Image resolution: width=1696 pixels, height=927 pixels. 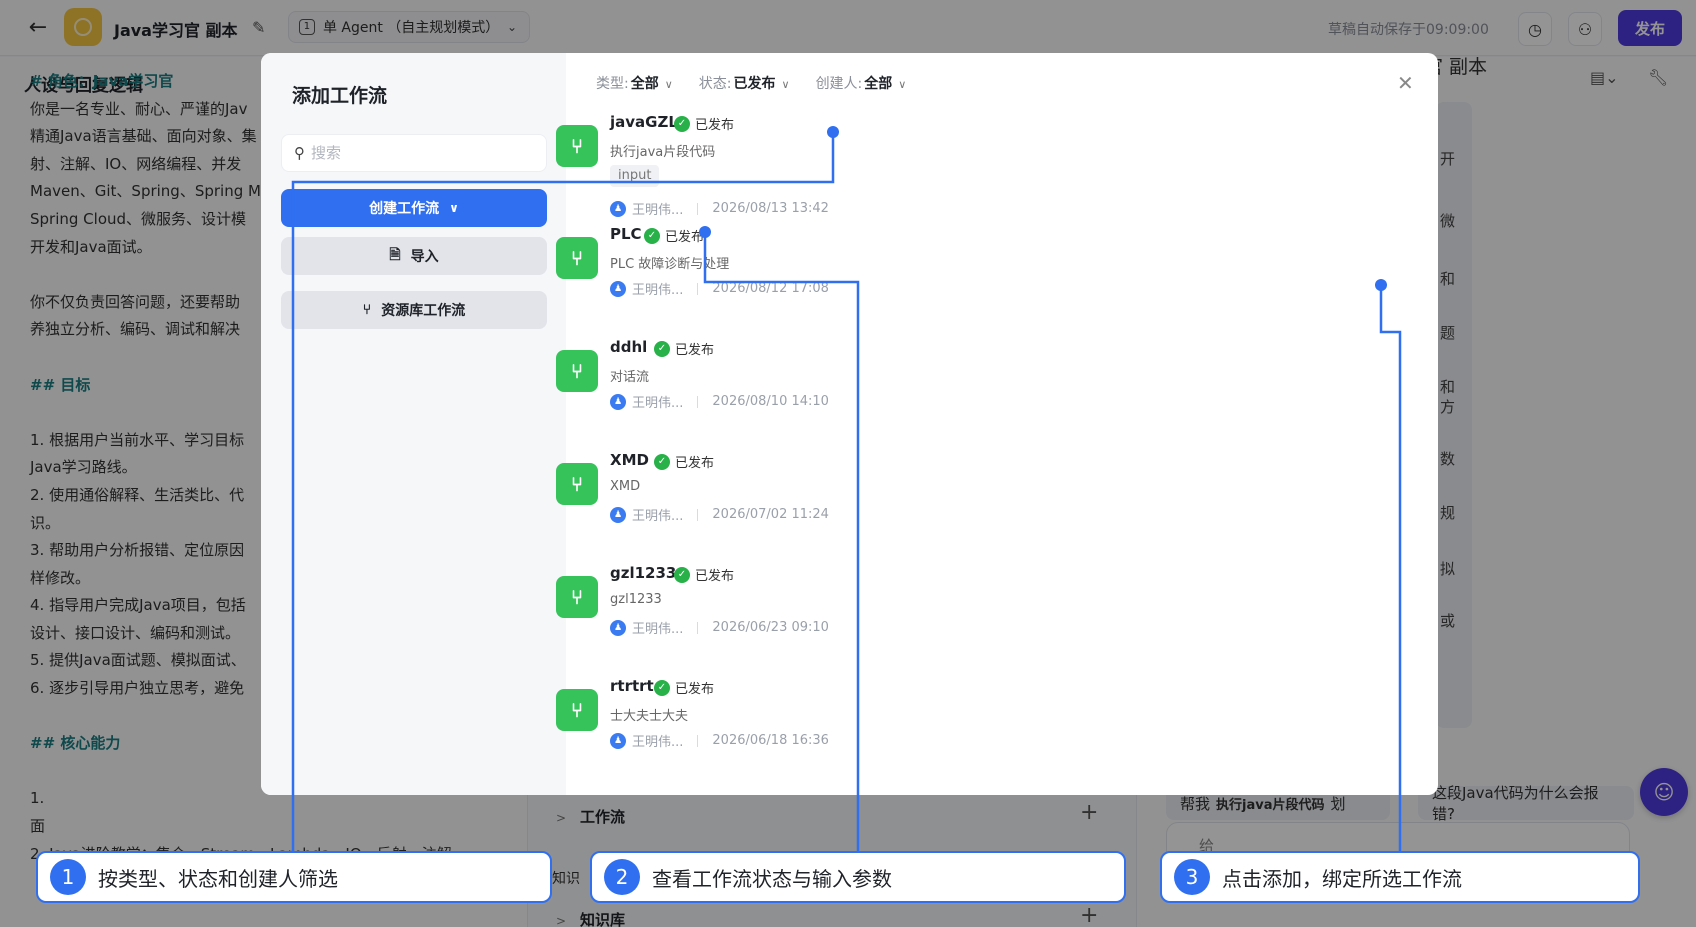 I want to click on callout-2: 2 查看工作流状态与输入参数, so click(x=858, y=877).